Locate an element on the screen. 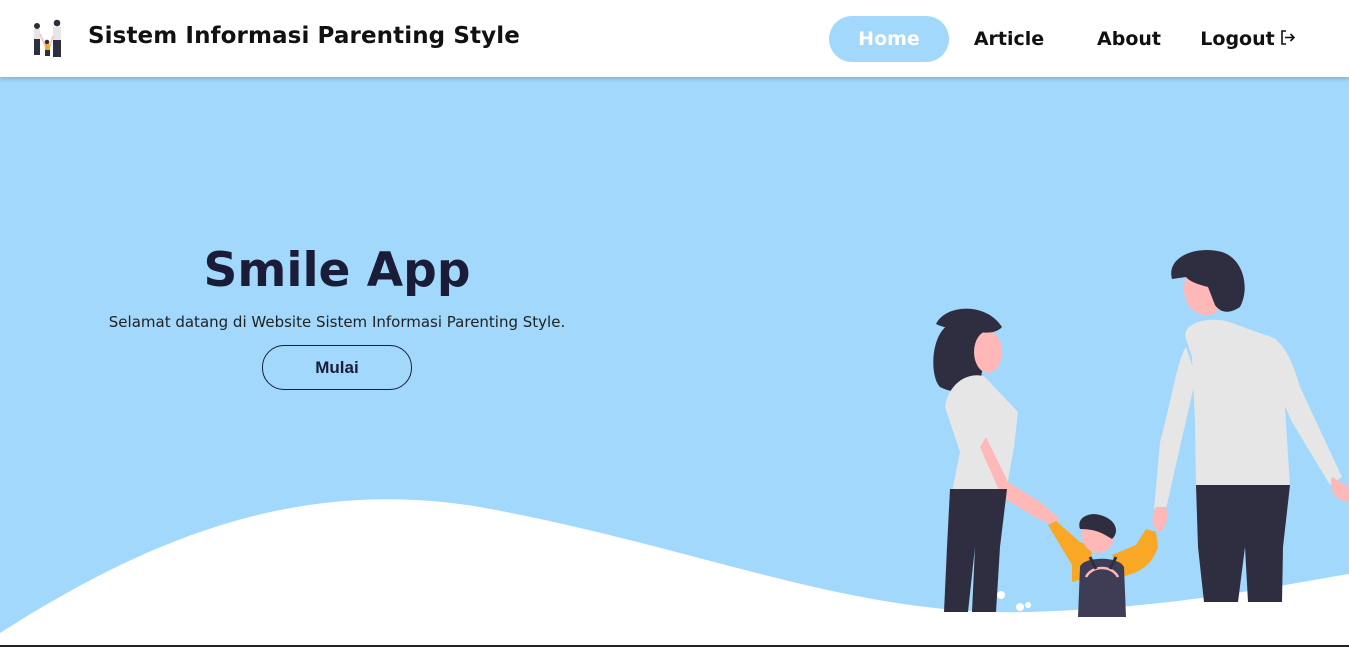 This screenshot has width=1349, height=647. logout-arrow-icon is located at coordinates (1287, 37).